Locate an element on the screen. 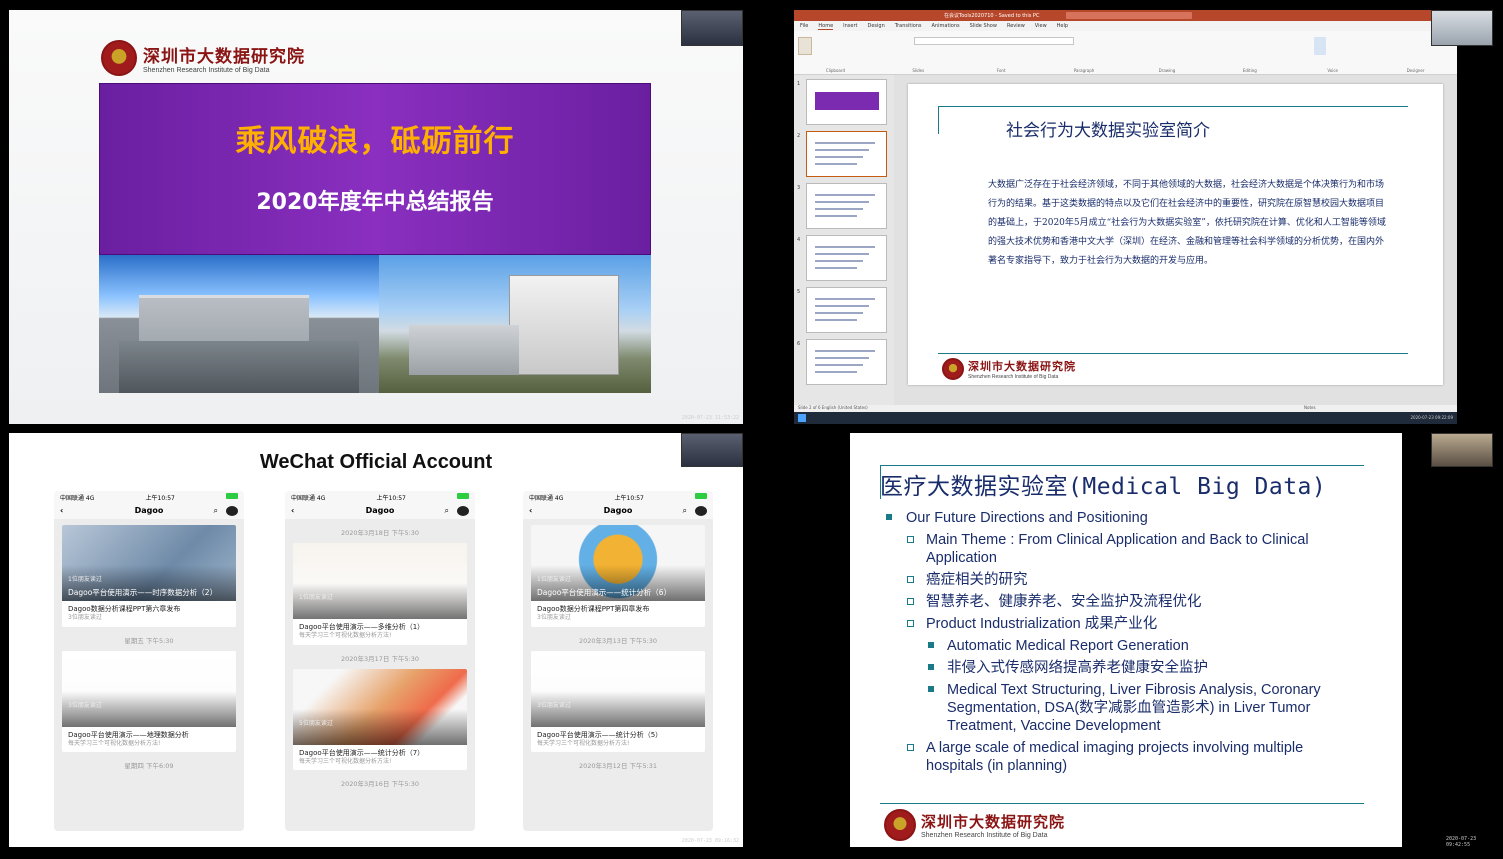 This screenshot has width=1503, height=859. paste-icon is located at coordinates (805, 46).